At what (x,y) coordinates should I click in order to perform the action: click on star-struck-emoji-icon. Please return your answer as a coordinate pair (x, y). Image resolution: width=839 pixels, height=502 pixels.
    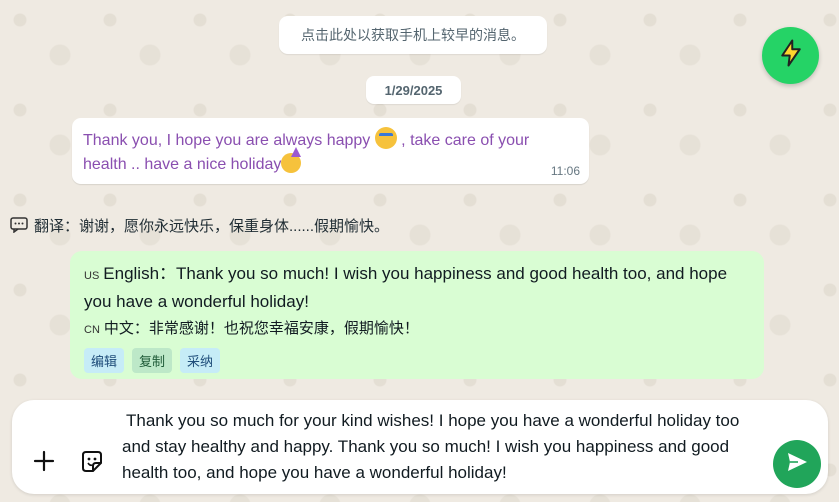
    Looking at the image, I should click on (385, 138).